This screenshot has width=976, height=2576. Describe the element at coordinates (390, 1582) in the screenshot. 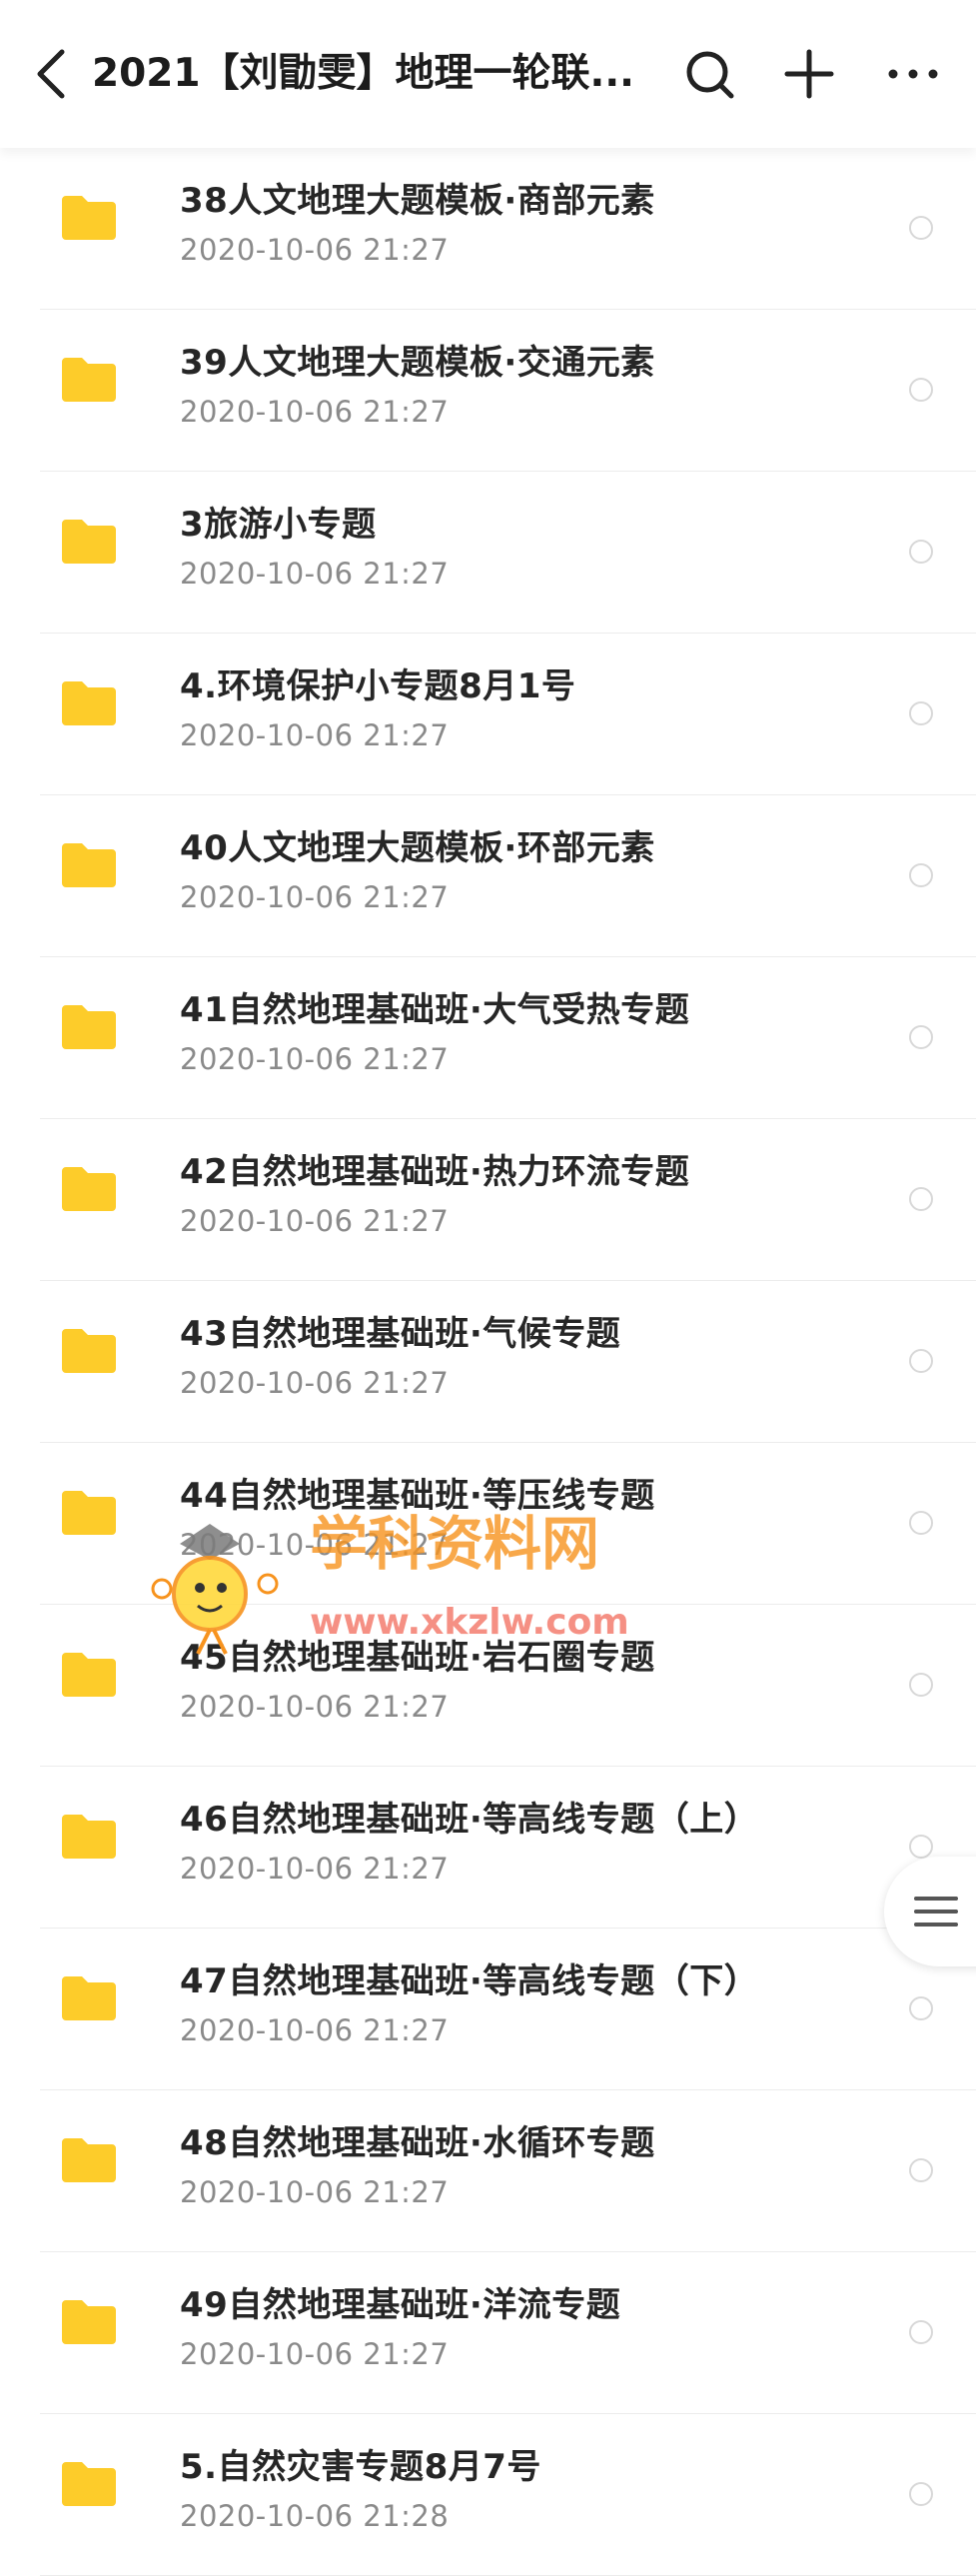

I see `watermark: 学科资料网 www.xkzlw.com` at that location.